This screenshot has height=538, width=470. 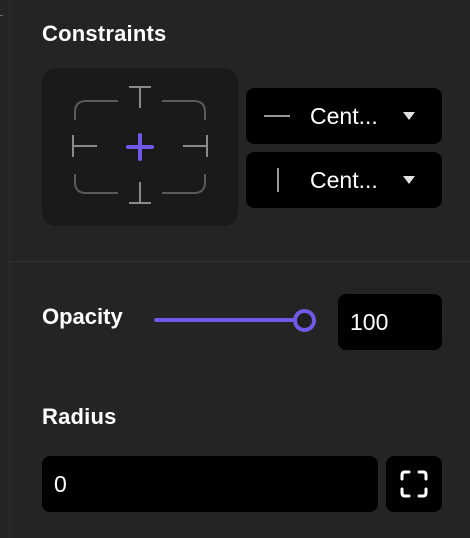 What do you see at coordinates (304, 320) in the screenshot?
I see `opacity-slider-thumb` at bounding box center [304, 320].